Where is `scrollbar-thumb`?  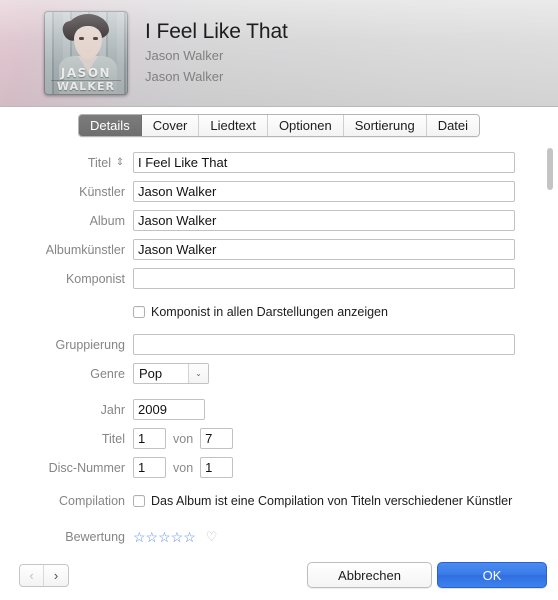
scrollbar-thumb is located at coordinates (550, 169).